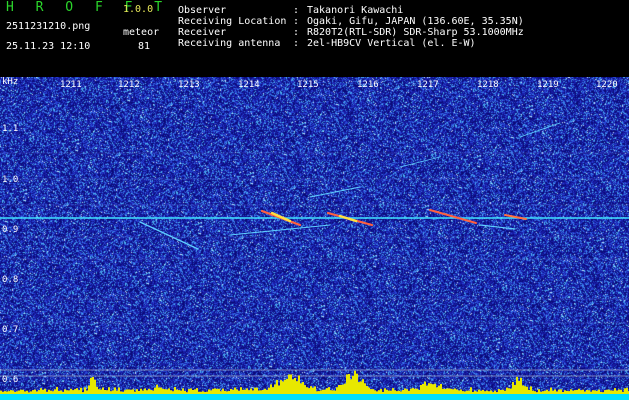 This screenshot has width=629, height=400. I want to click on frequency-unit: kHz, so click(10, 82).